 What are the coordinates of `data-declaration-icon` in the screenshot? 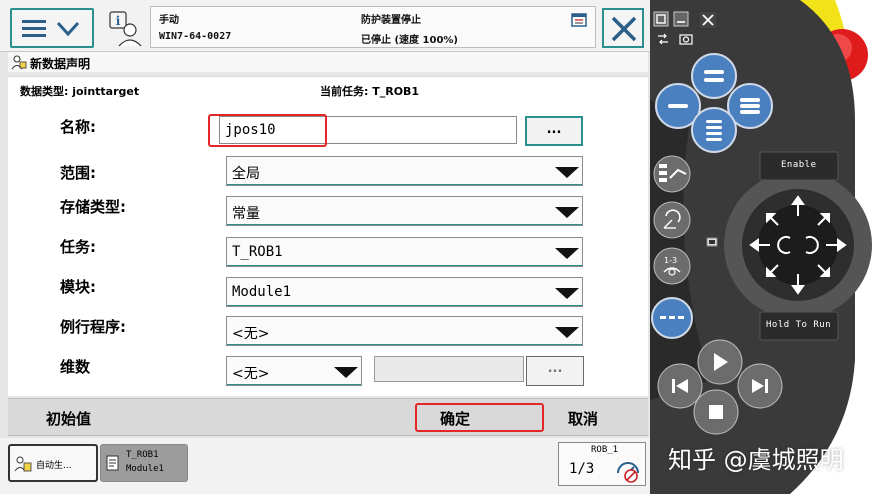 It's located at (19, 62).